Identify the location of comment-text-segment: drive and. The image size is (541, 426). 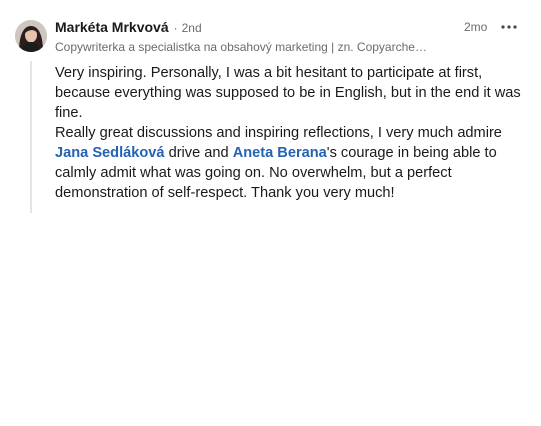
(198, 153).